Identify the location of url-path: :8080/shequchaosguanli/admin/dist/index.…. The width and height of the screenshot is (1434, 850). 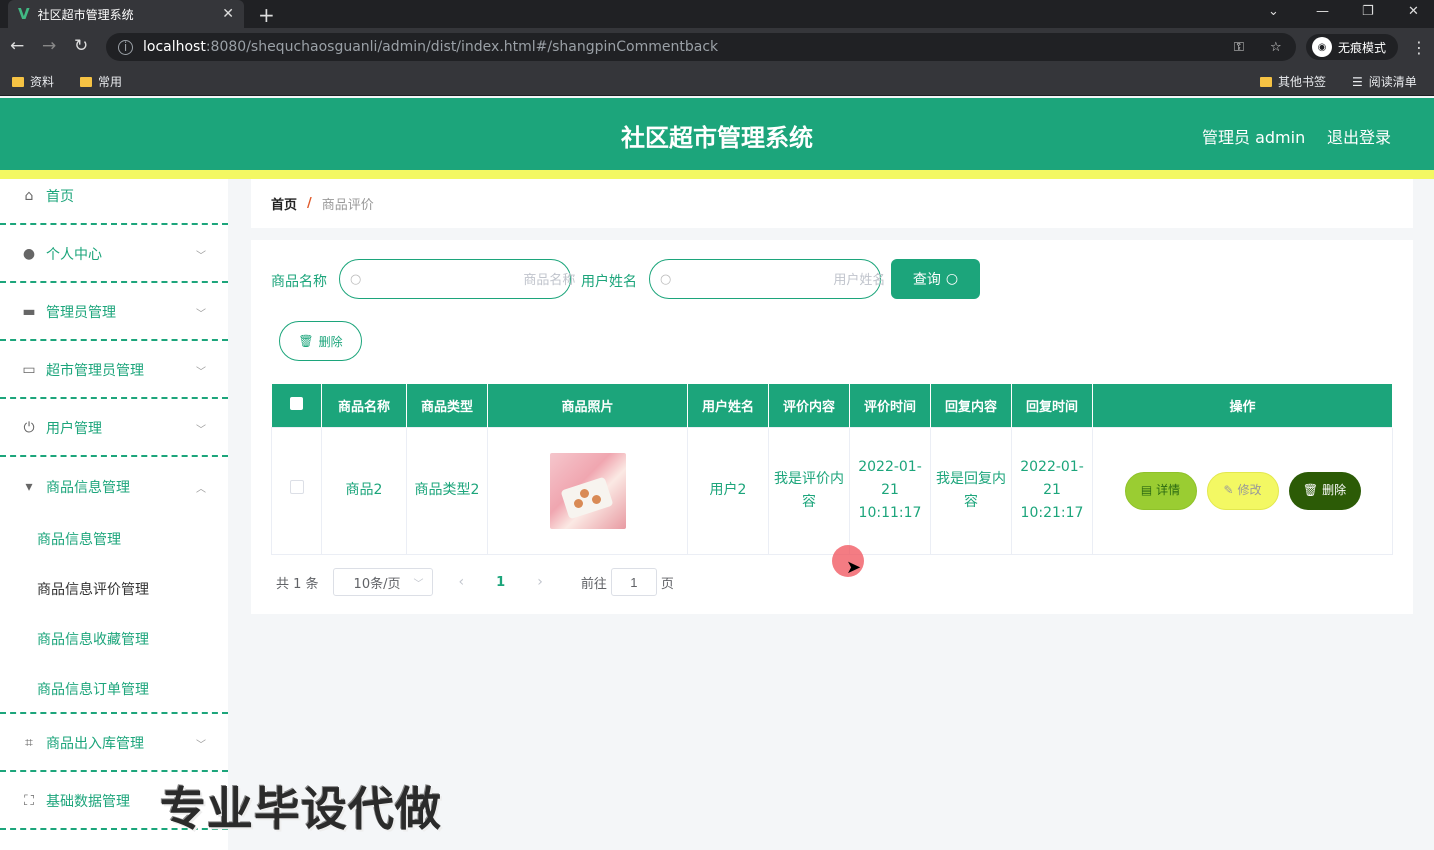
(462, 47).